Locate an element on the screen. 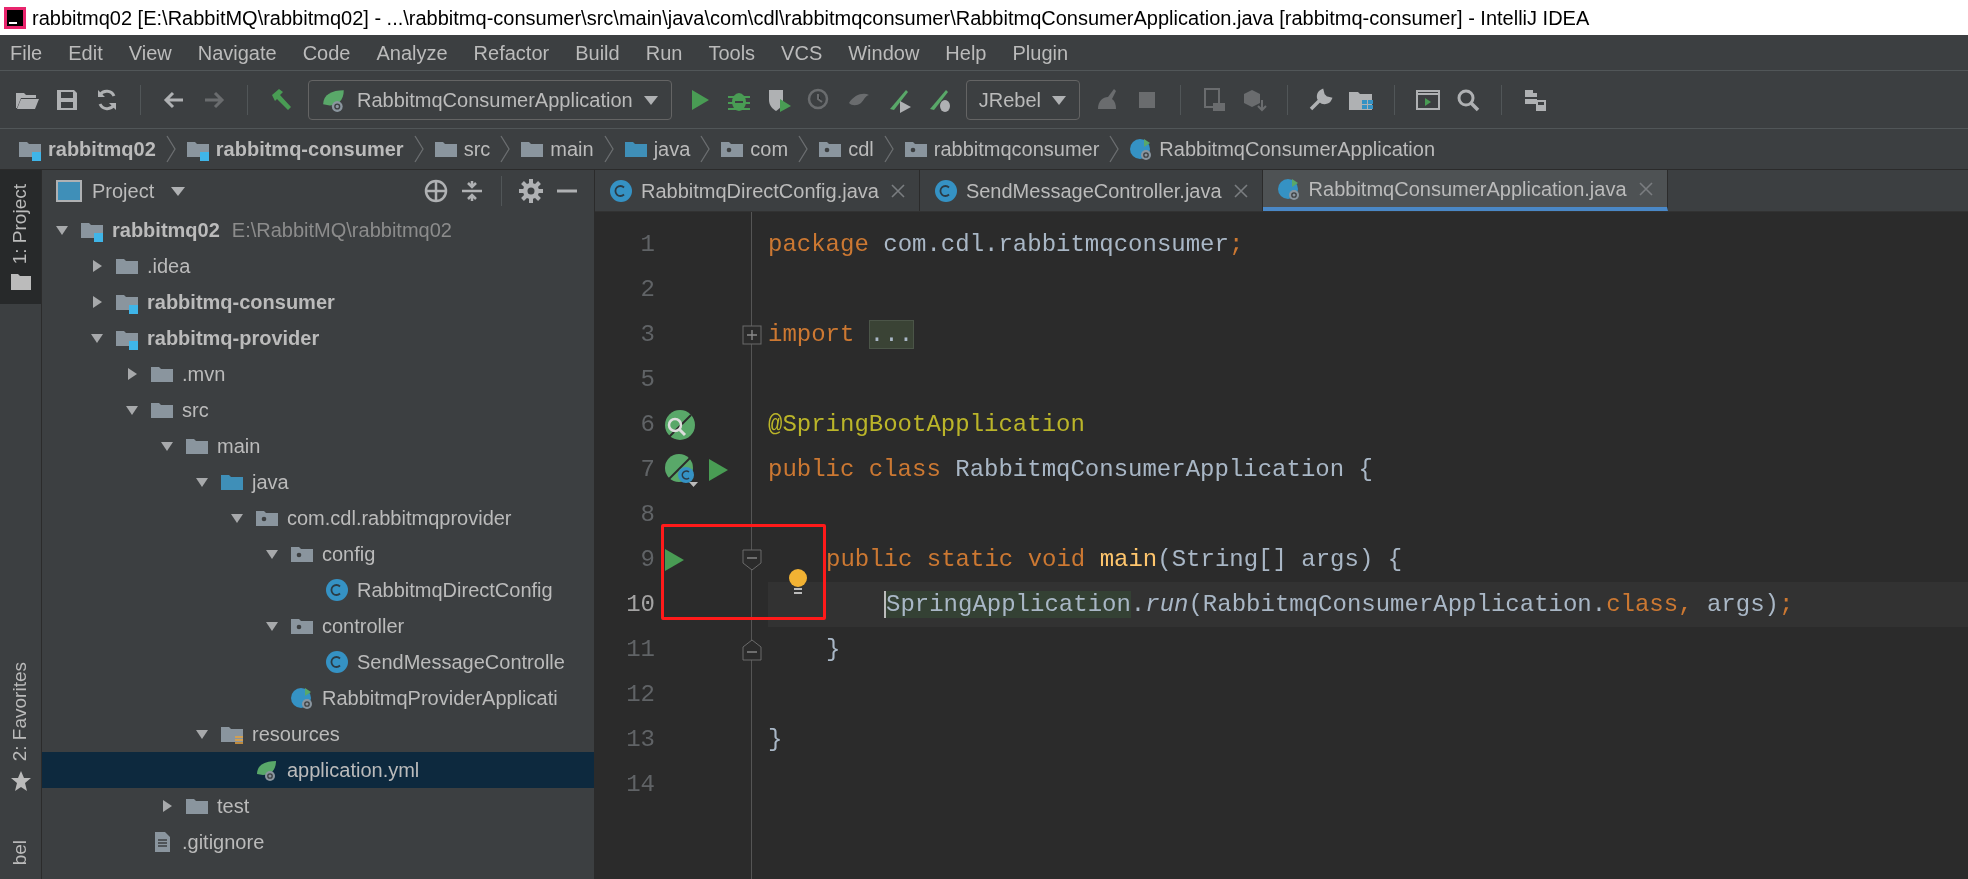 This screenshot has height=879, width=1968. tool-window-tab: 1: Project is located at coordinates (20, 237).